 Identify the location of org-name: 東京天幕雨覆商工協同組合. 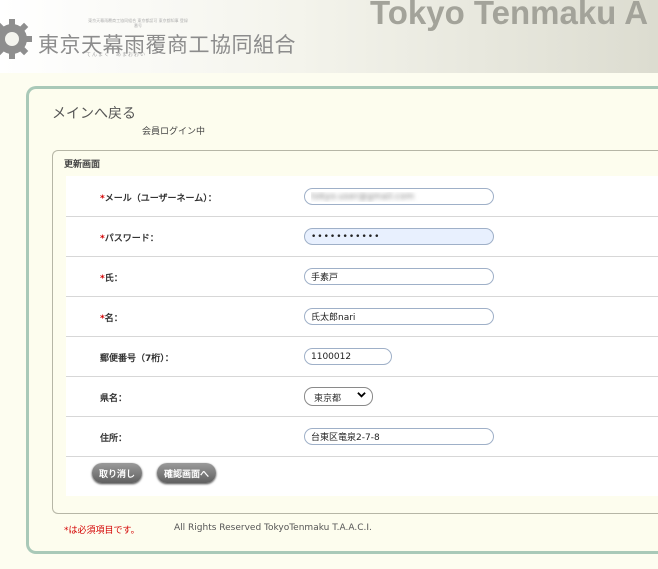
(167, 45).